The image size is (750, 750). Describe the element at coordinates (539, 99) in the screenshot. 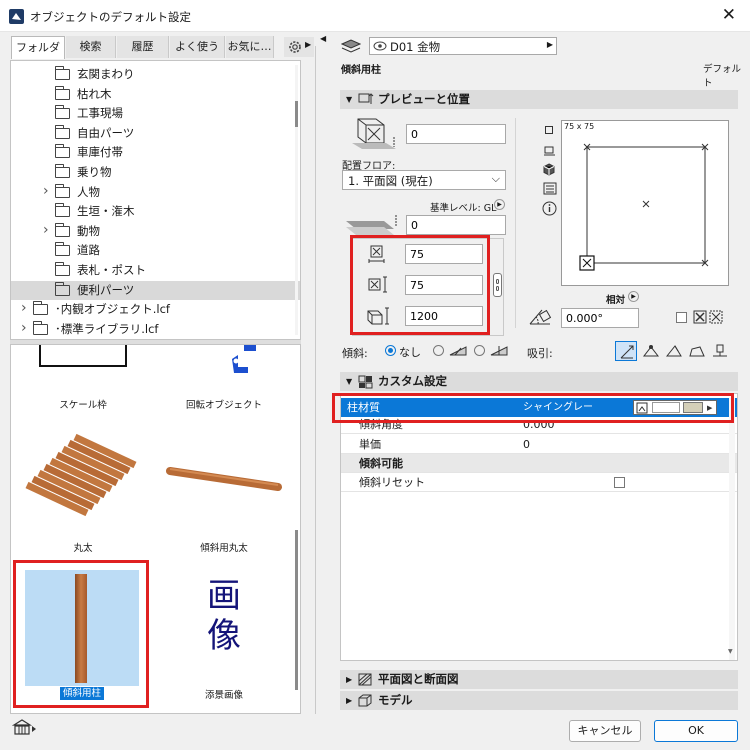

I see `preview-section-header: ▼ プレビューと位置` at that location.